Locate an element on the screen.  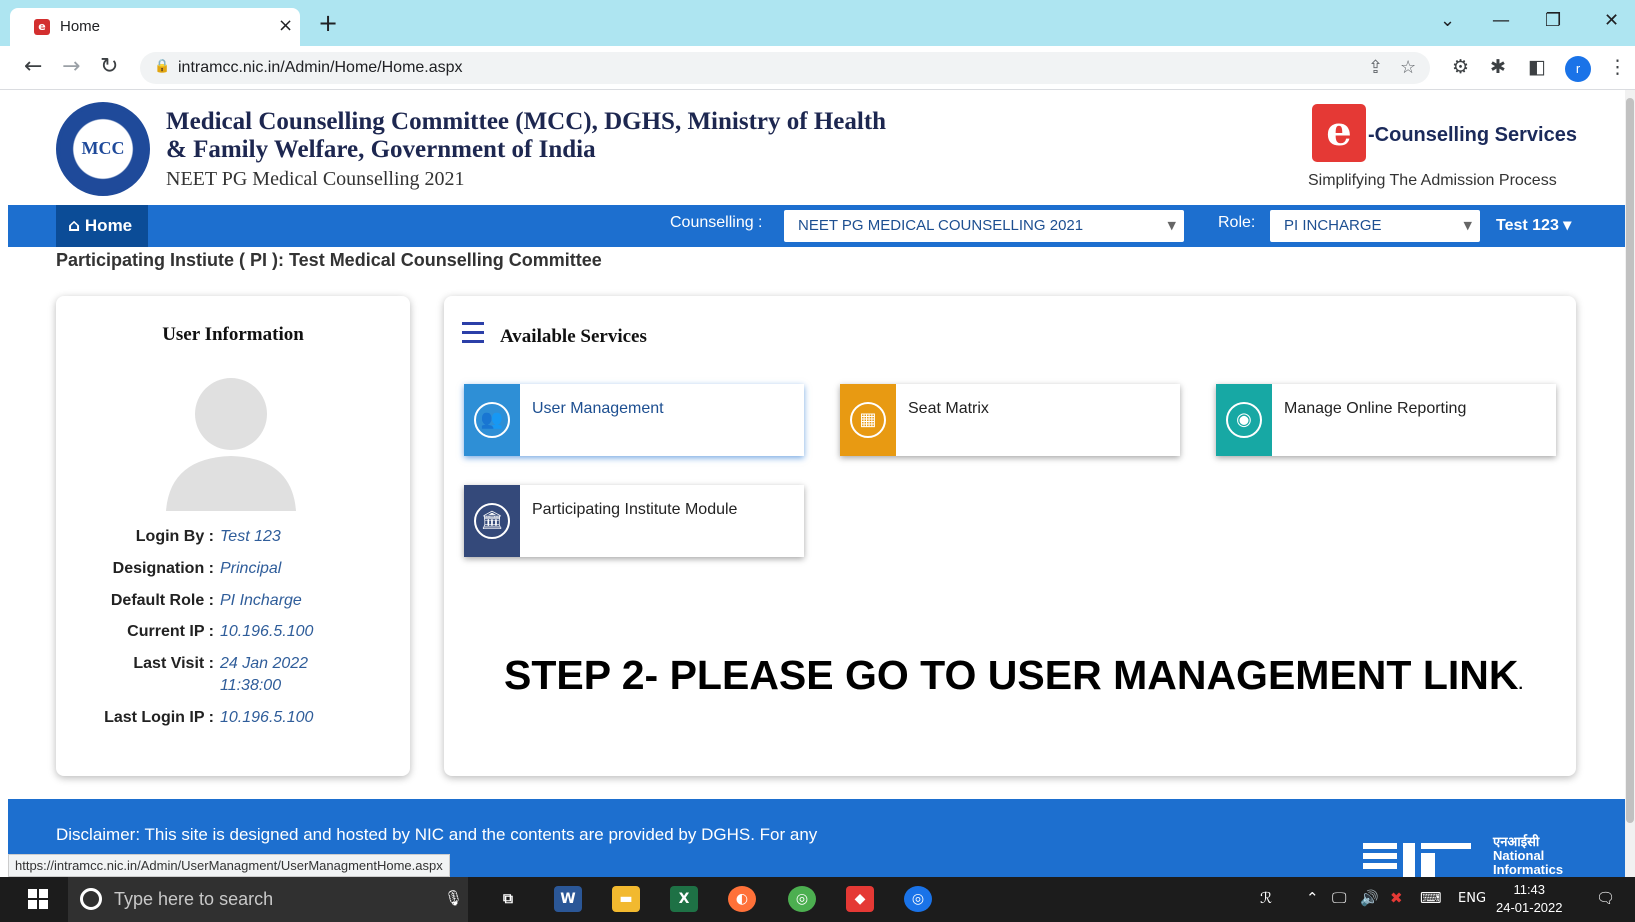
tab-title: Home is located at coordinates (80, 26).